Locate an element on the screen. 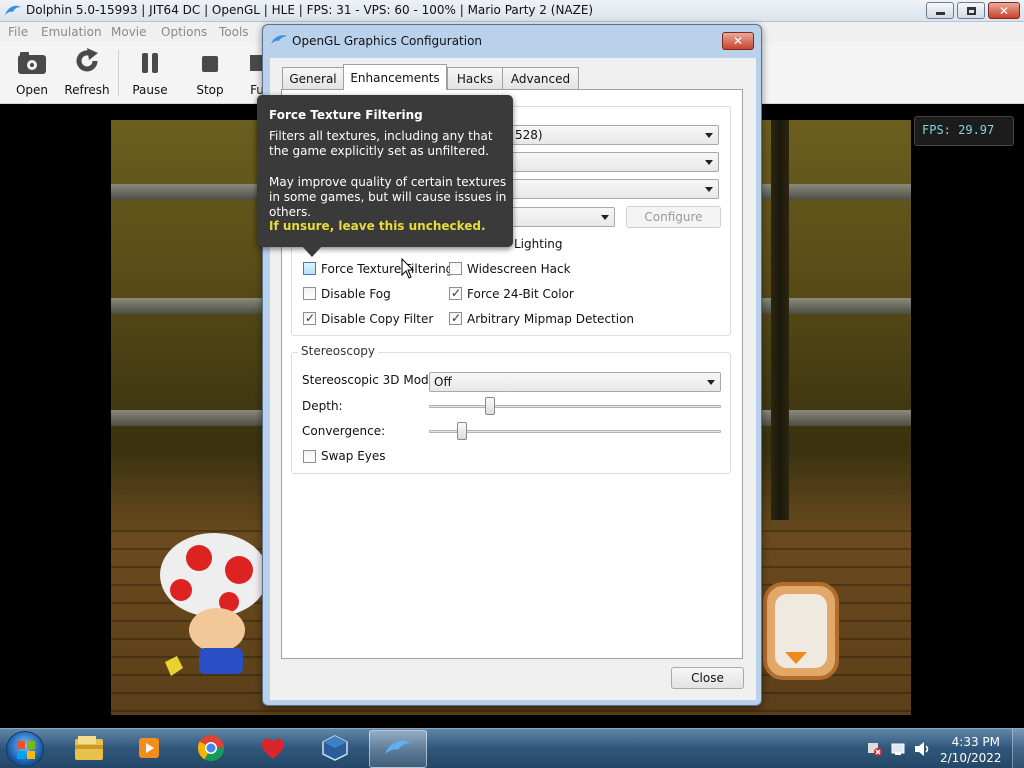 This screenshot has width=1024, height=768. chrome-icon is located at coordinates (211, 749).